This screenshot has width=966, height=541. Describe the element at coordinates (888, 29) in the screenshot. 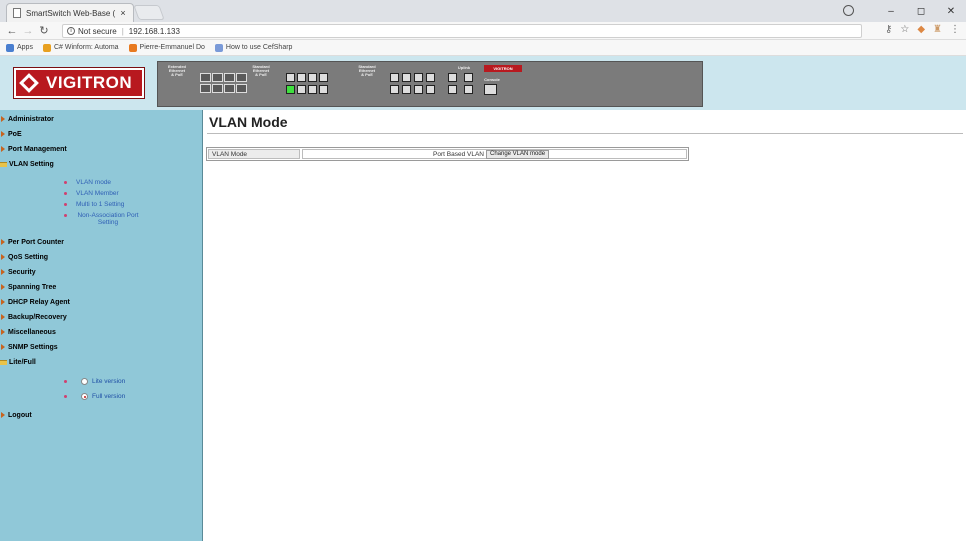

I see `key-icon: ⚷` at that location.